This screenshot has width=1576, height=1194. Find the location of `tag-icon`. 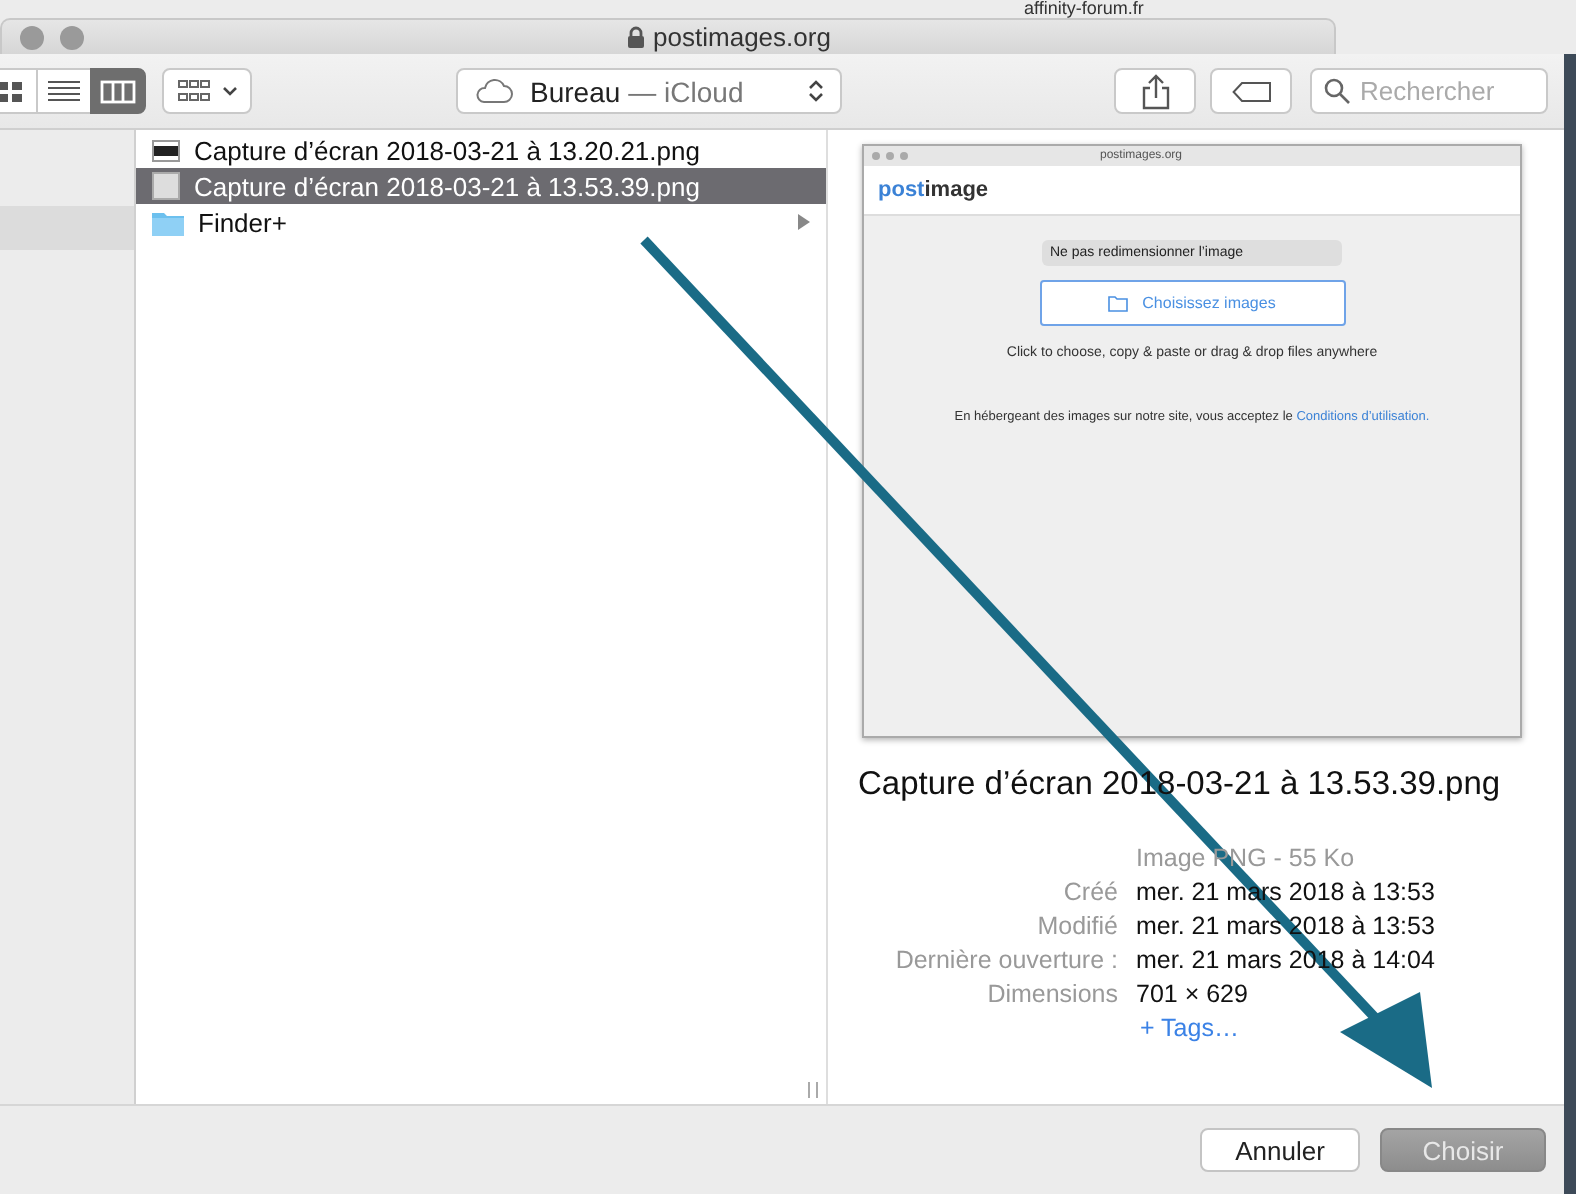

tag-icon is located at coordinates (1251, 91).